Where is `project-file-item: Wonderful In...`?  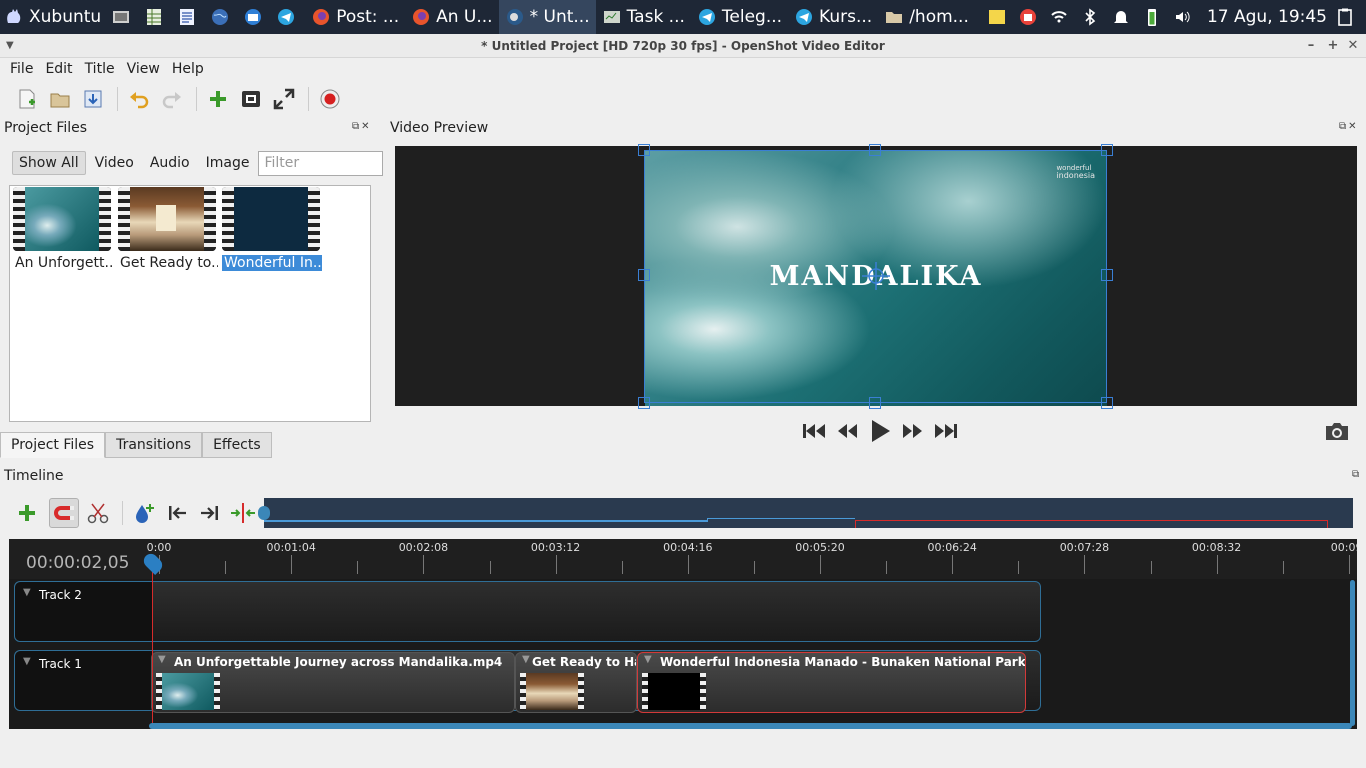
project-file-item: Wonderful In... is located at coordinates (272, 229).